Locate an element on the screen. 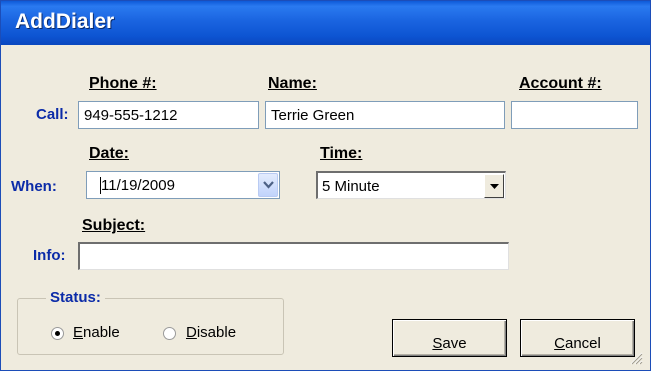 The image size is (651, 371). chevron-down-icon is located at coordinates (268, 185).